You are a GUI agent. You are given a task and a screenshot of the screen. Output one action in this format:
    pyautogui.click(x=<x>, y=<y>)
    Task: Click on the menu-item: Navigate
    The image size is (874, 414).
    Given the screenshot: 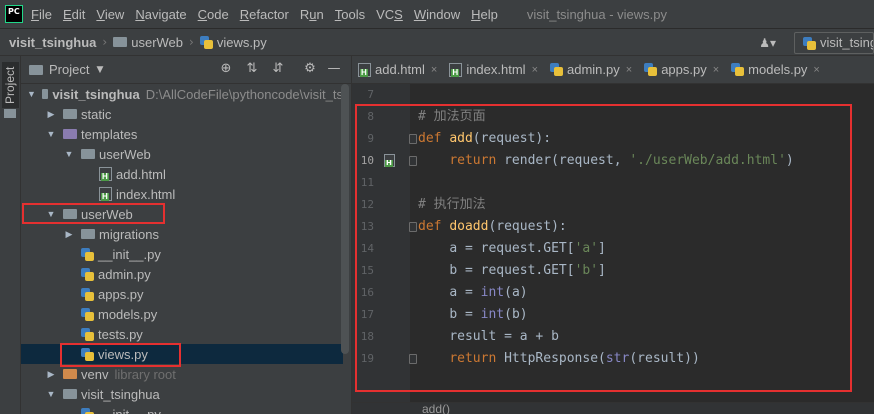 What is the action you would take?
    pyautogui.click(x=160, y=14)
    